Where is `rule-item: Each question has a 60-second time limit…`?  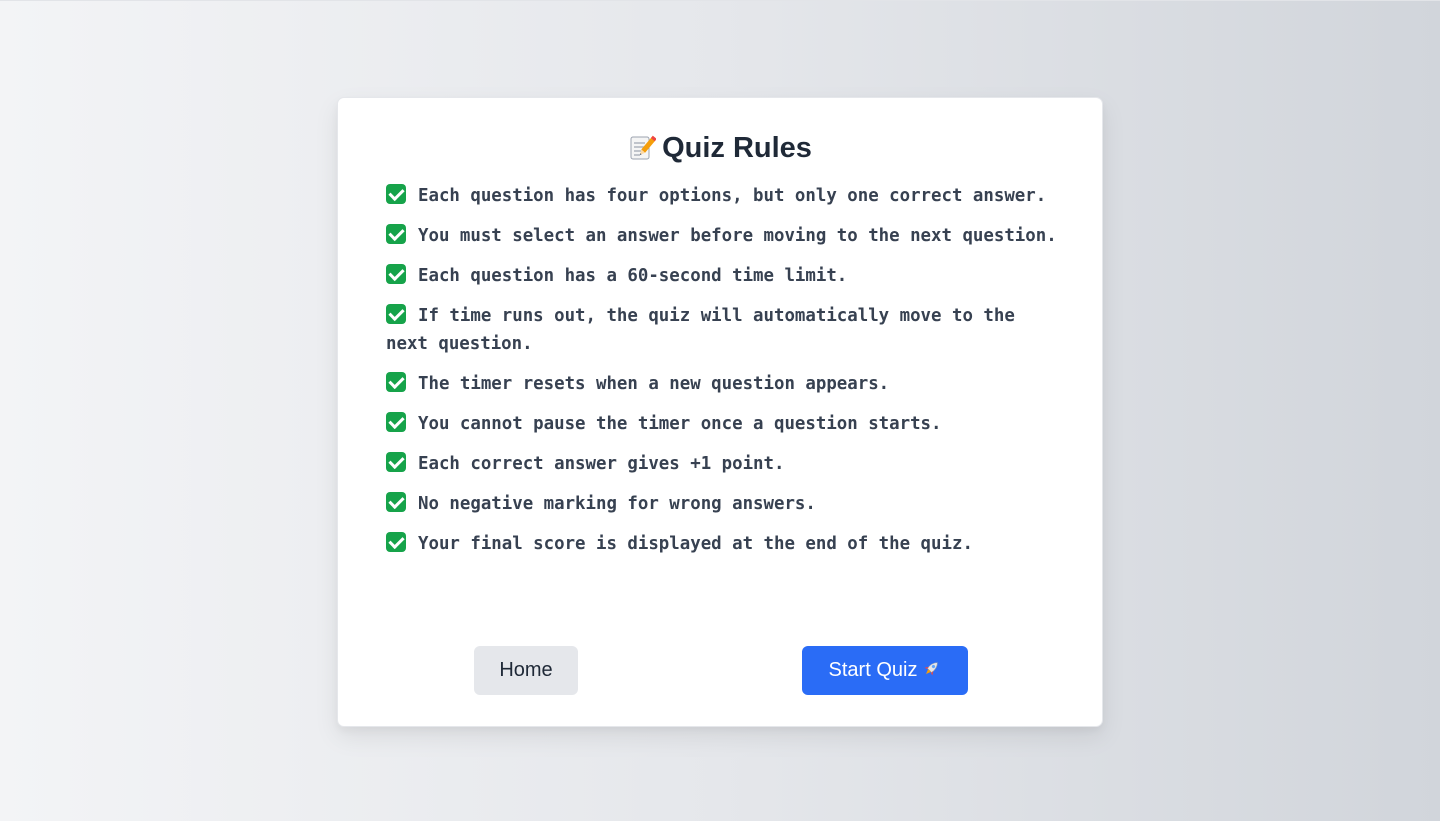 rule-item: Each question has a 60-second time limit… is located at coordinates (726, 276).